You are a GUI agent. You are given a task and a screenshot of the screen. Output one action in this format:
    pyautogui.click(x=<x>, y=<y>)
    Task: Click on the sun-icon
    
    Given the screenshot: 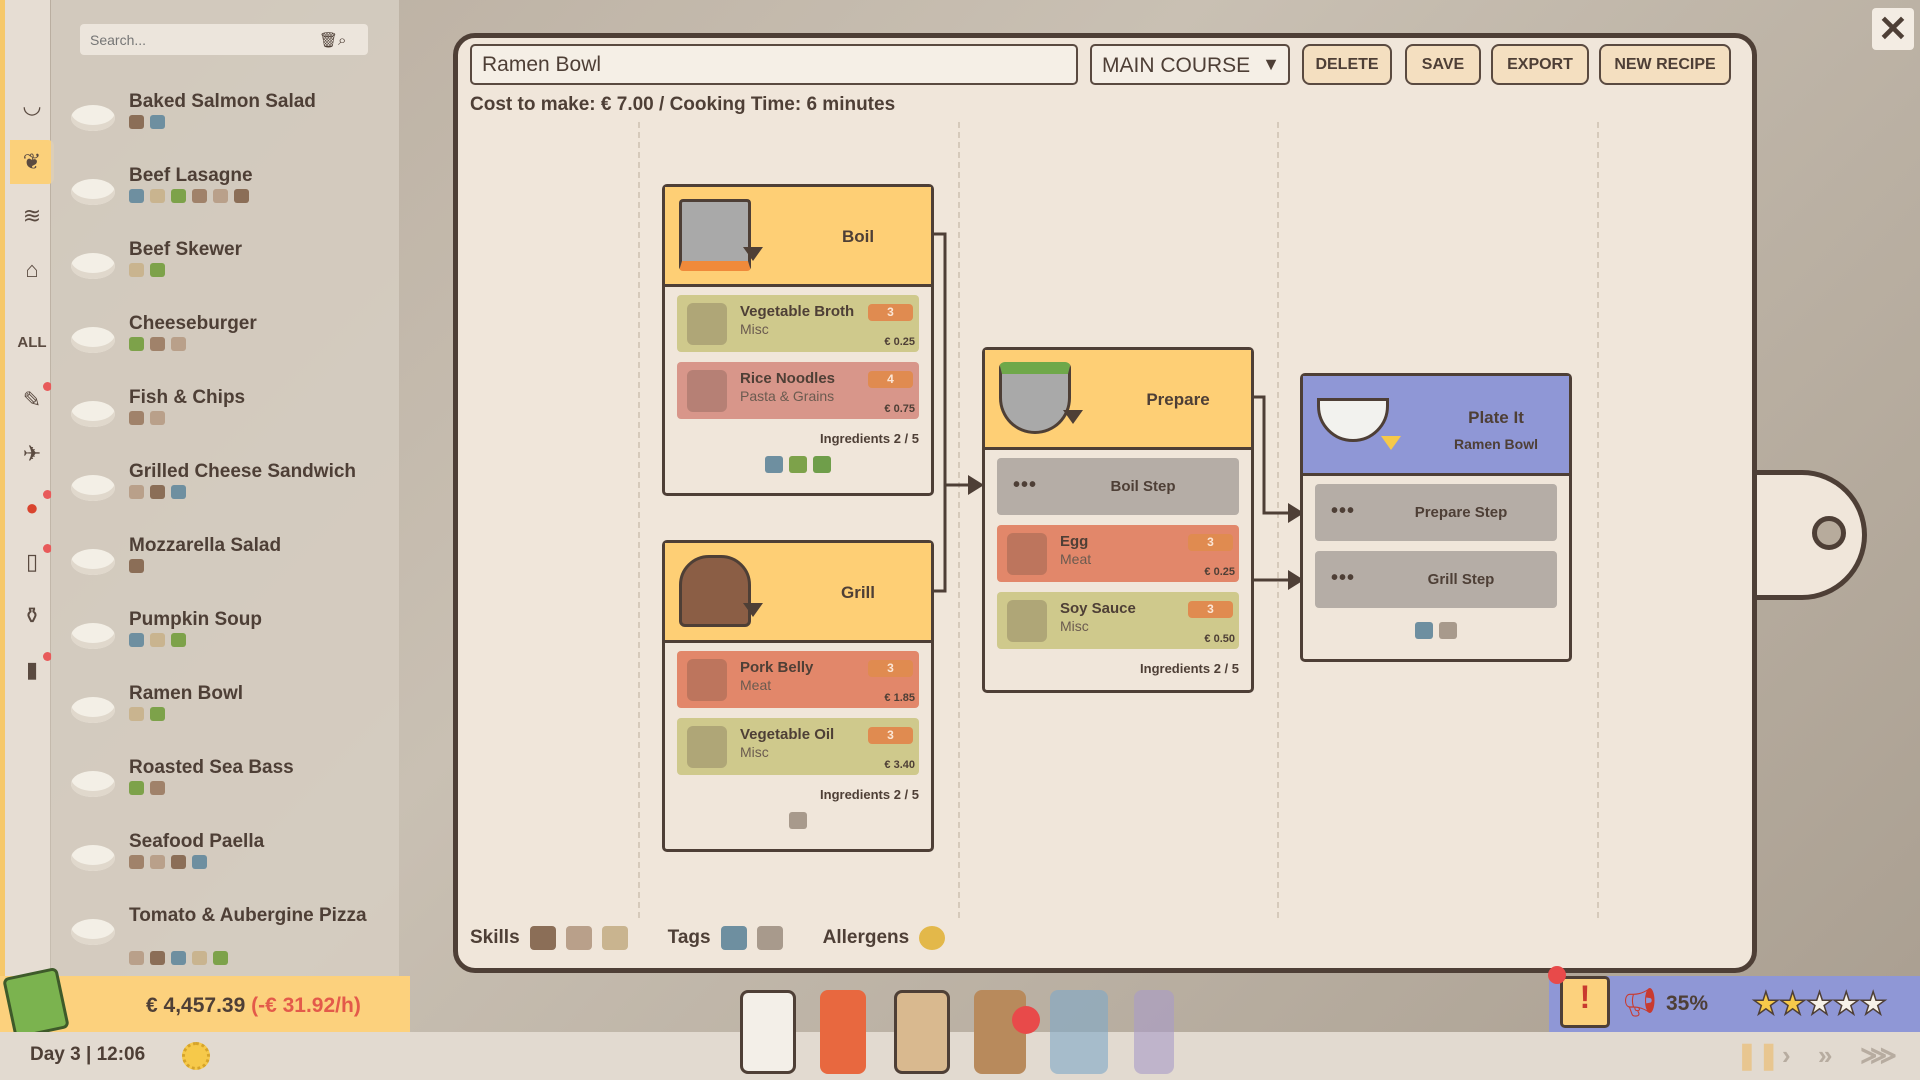 What is the action you would take?
    pyautogui.click(x=196, y=1056)
    